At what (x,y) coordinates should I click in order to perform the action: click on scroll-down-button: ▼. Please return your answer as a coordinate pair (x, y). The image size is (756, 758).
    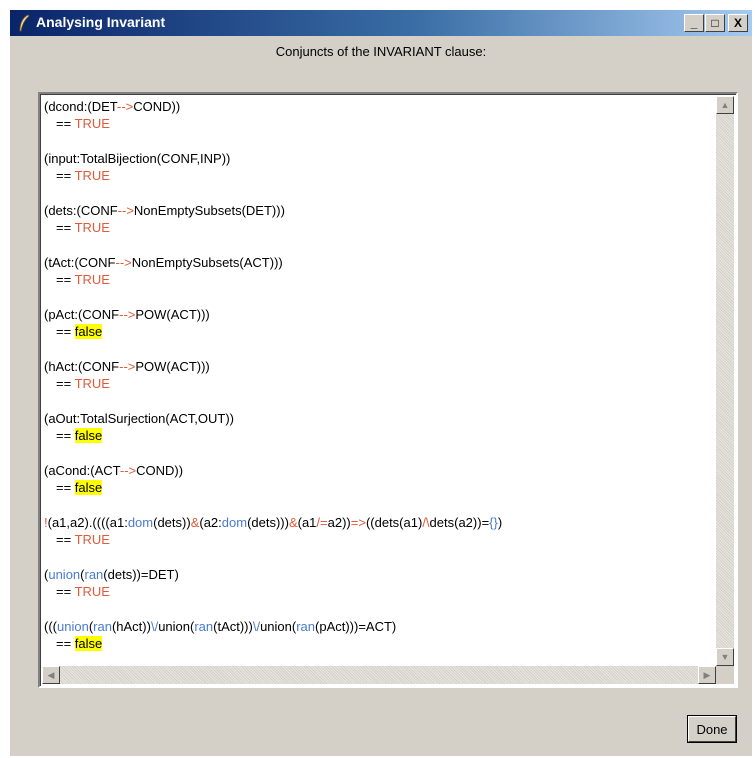
    Looking at the image, I should click on (725, 657).